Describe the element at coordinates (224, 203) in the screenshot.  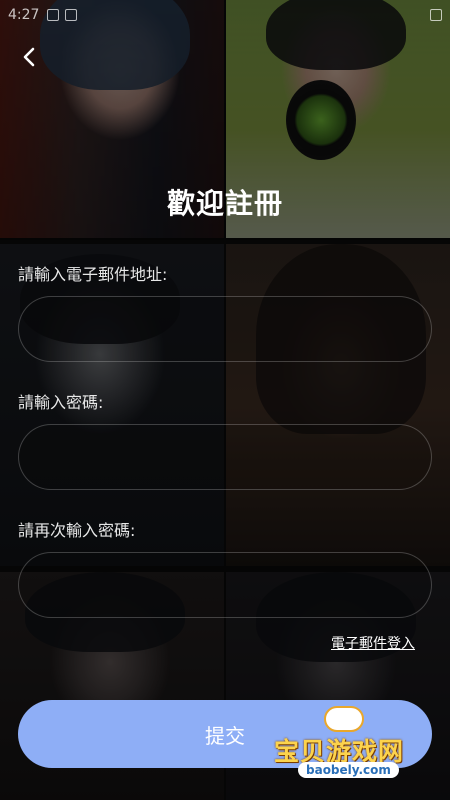
I see `page-title: 歡迎註冊` at that location.